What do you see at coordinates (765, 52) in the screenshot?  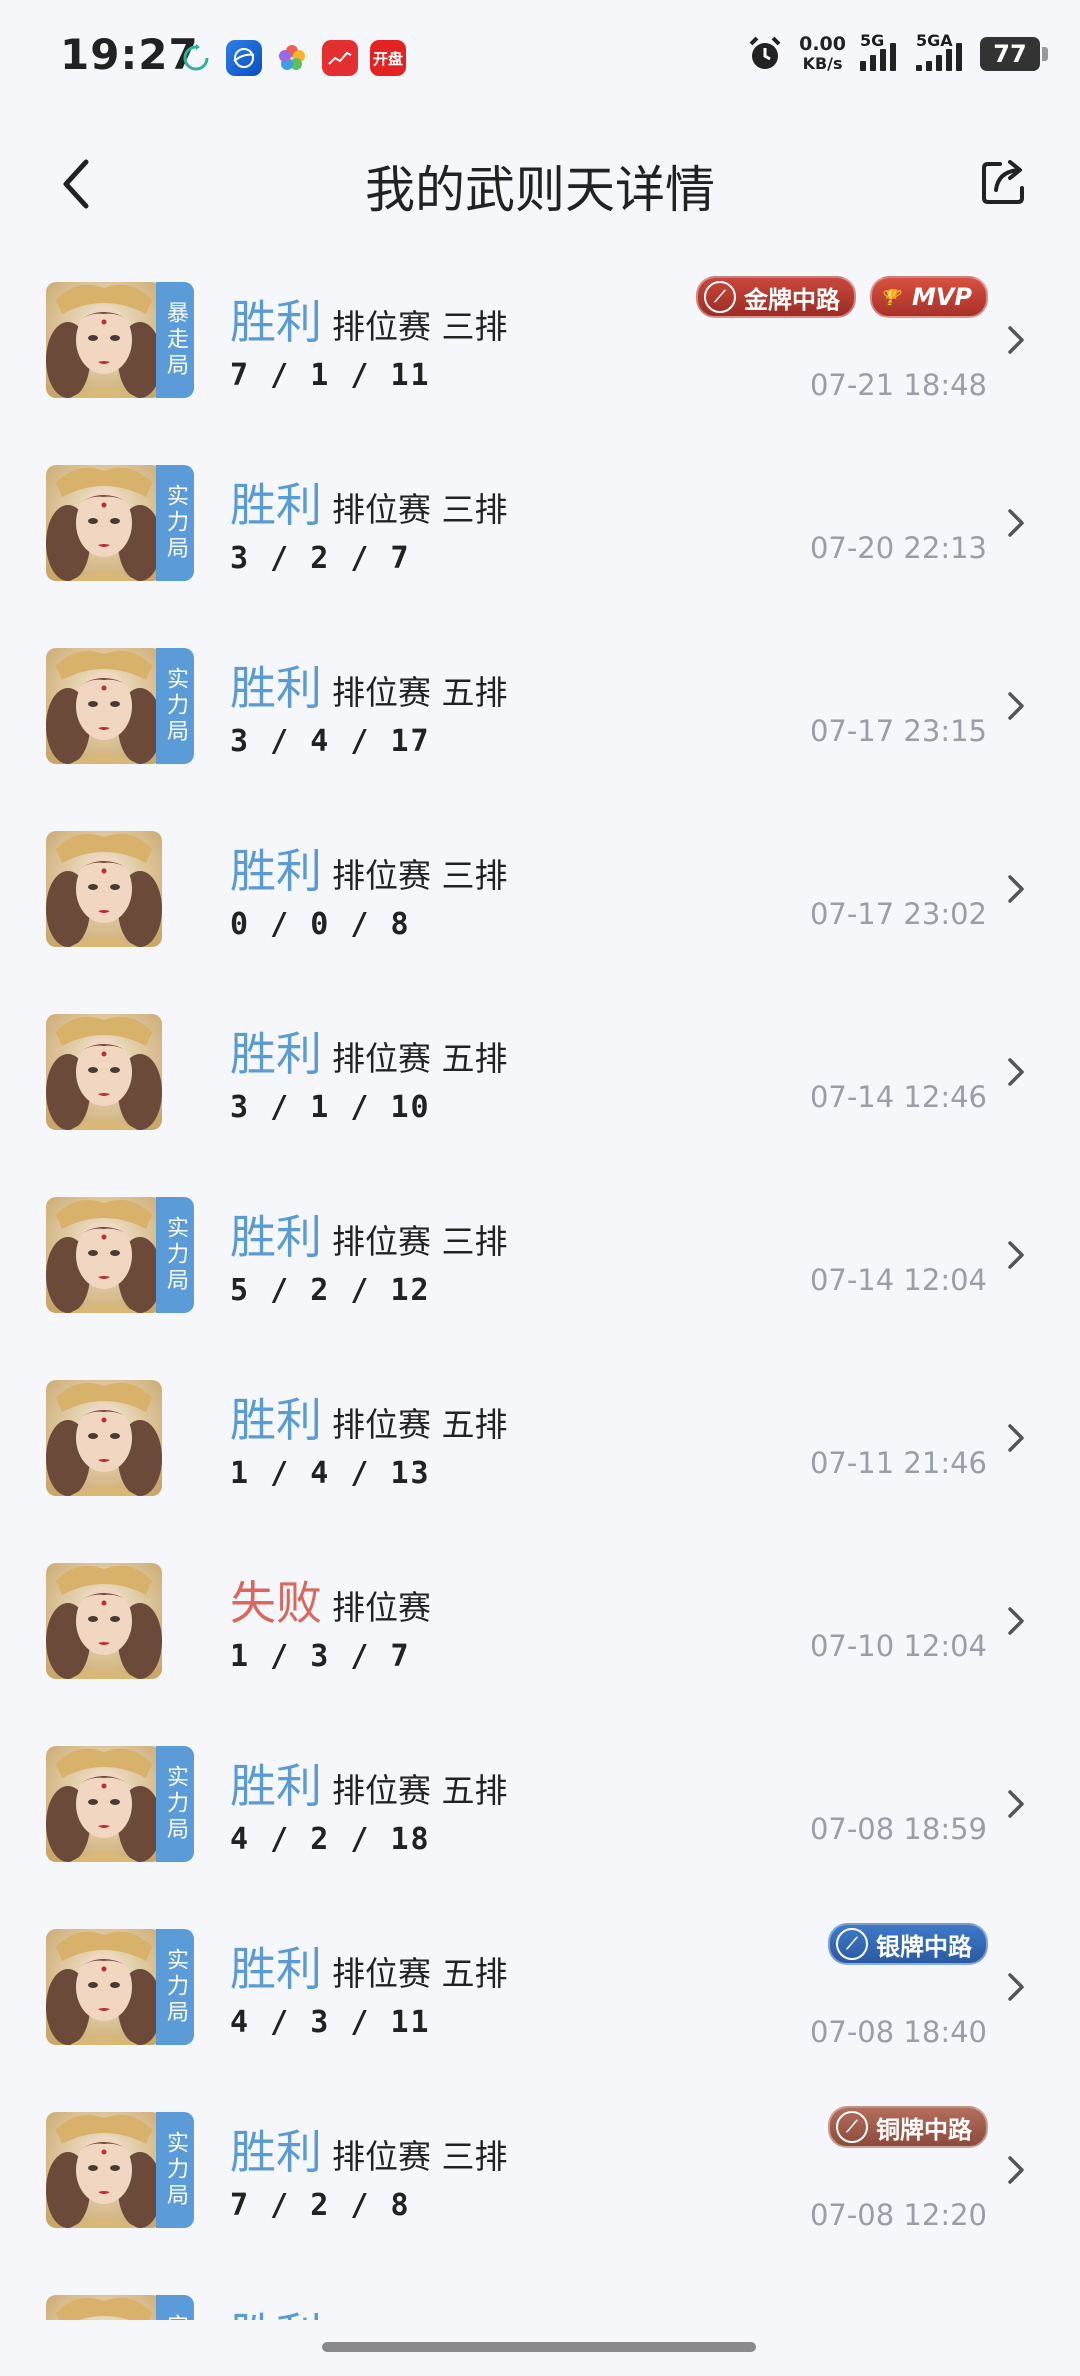 I see `alarm-icon` at bounding box center [765, 52].